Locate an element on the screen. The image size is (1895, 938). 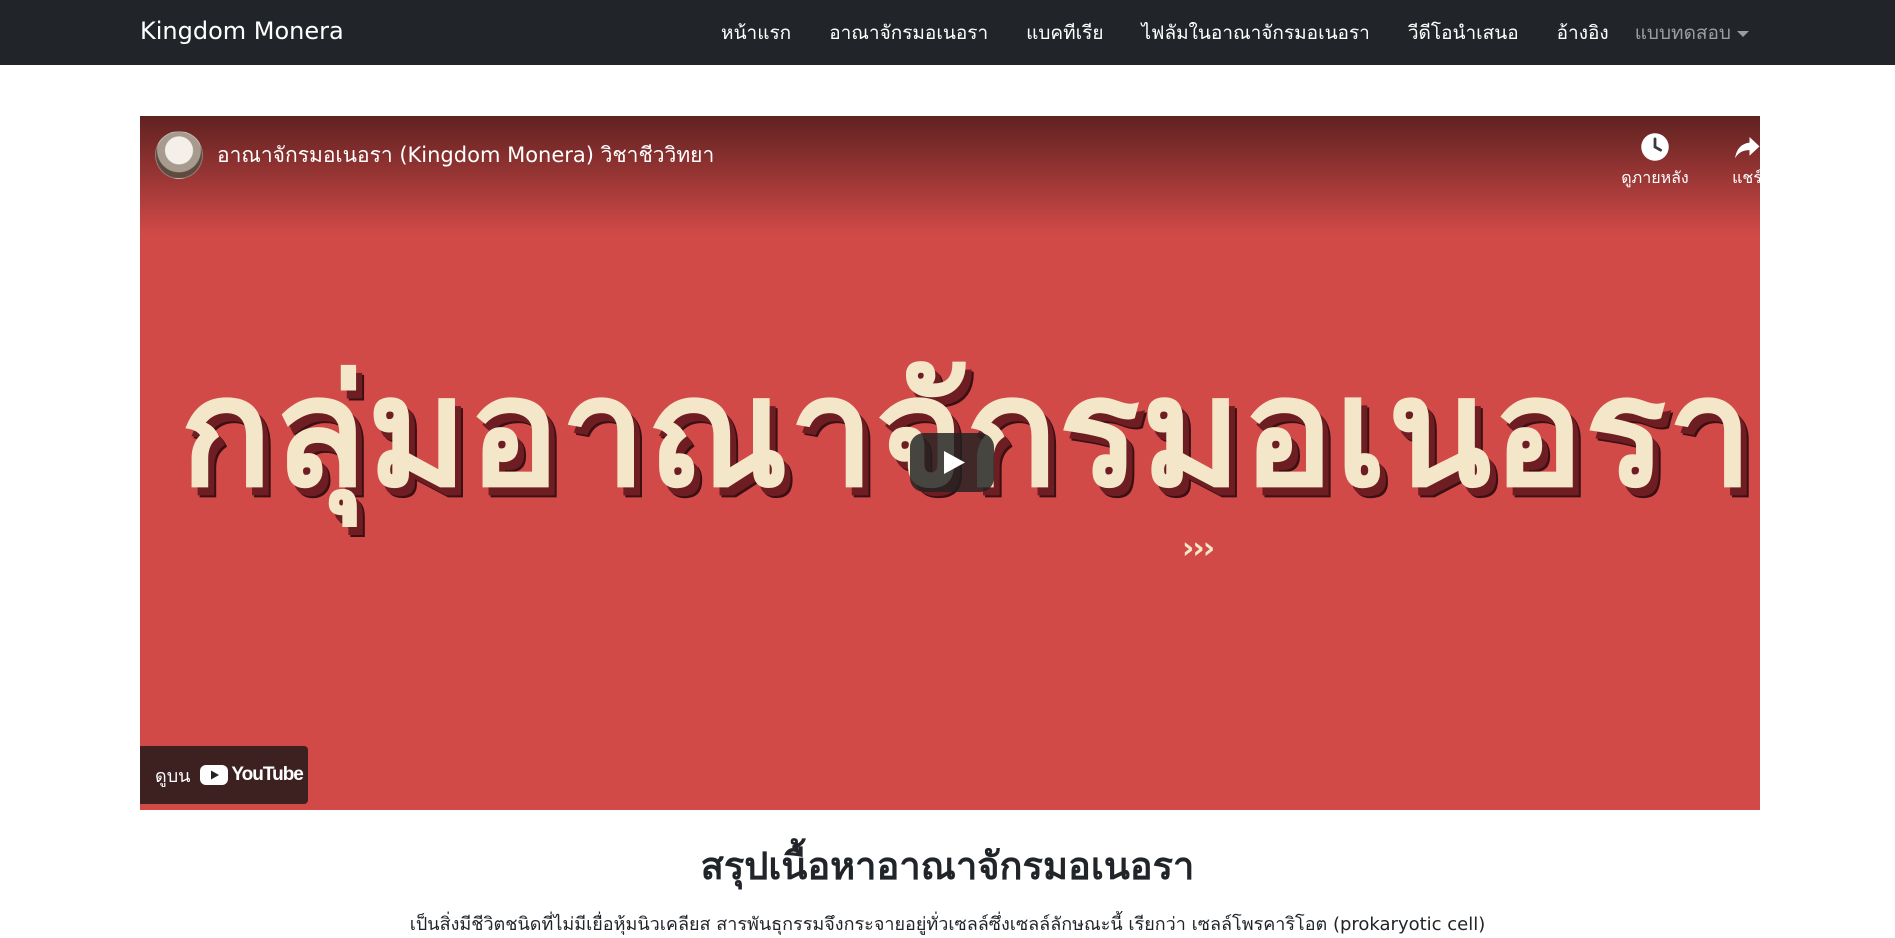
youtube-wordmark: YouTube is located at coordinates (267, 774).